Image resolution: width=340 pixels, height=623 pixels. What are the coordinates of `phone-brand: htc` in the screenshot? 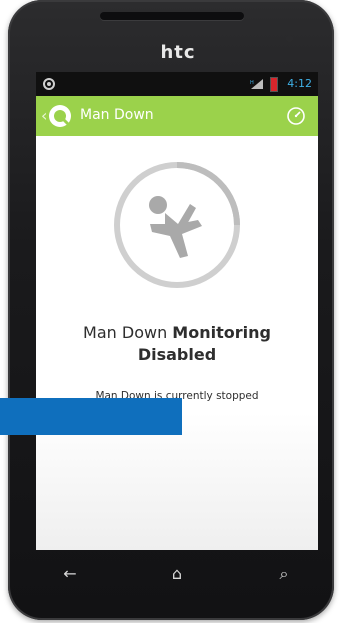 It's located at (178, 52).